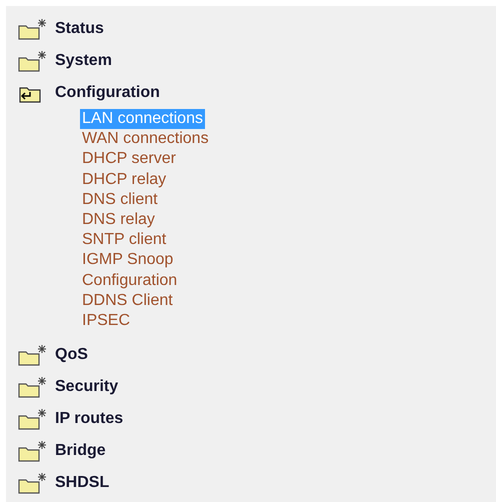 Image resolution: width=496 pixels, height=502 pixels. Describe the element at coordinates (124, 180) in the screenshot. I see `submenu-link: DHCP relay` at that location.